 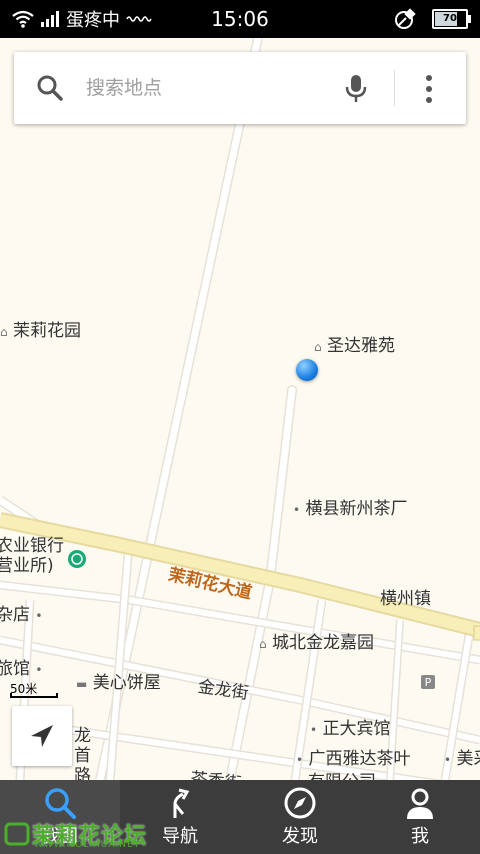 What do you see at coordinates (300, 836) in the screenshot?
I see `tab-discover-label: 发现` at bounding box center [300, 836].